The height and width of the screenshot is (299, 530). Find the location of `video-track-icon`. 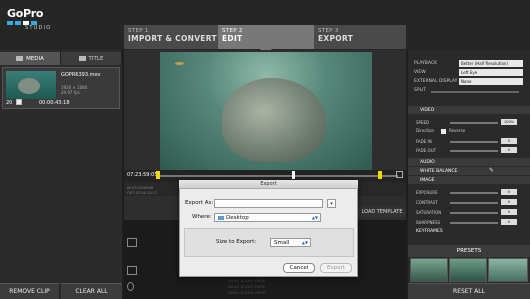

video-track-icon is located at coordinates (132, 242).